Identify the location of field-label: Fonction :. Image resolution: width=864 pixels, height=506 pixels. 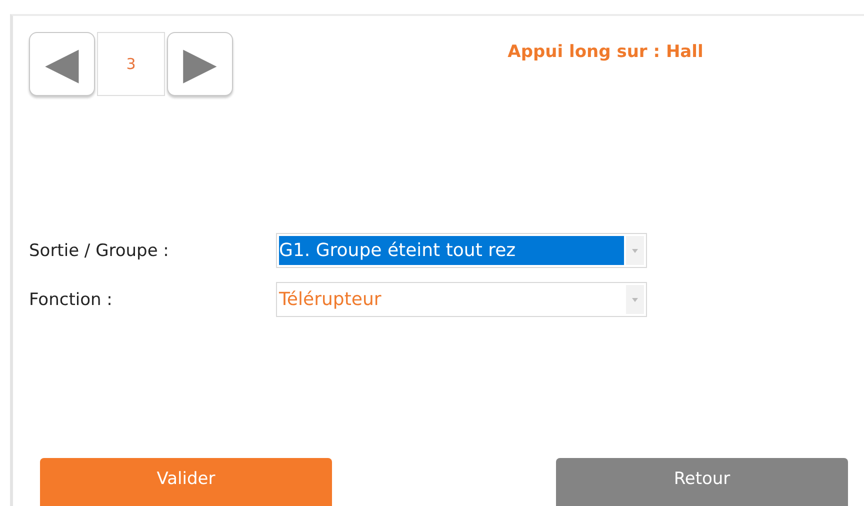
(71, 300).